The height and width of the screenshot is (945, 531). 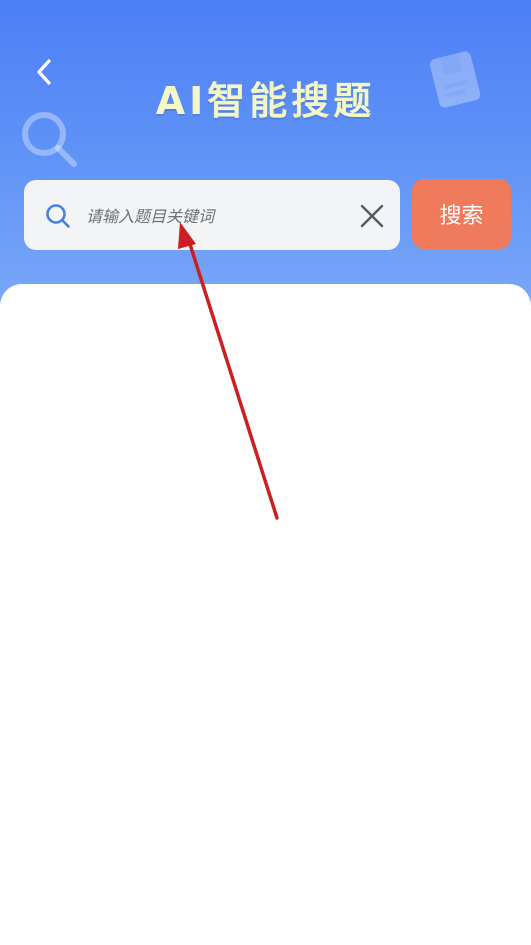 I want to click on search-button: 搜索, so click(x=461, y=214).